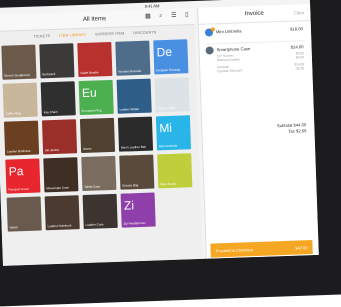  Describe the element at coordinates (49, 74) in the screenshot. I see `tile-label: Backpack` at that location.